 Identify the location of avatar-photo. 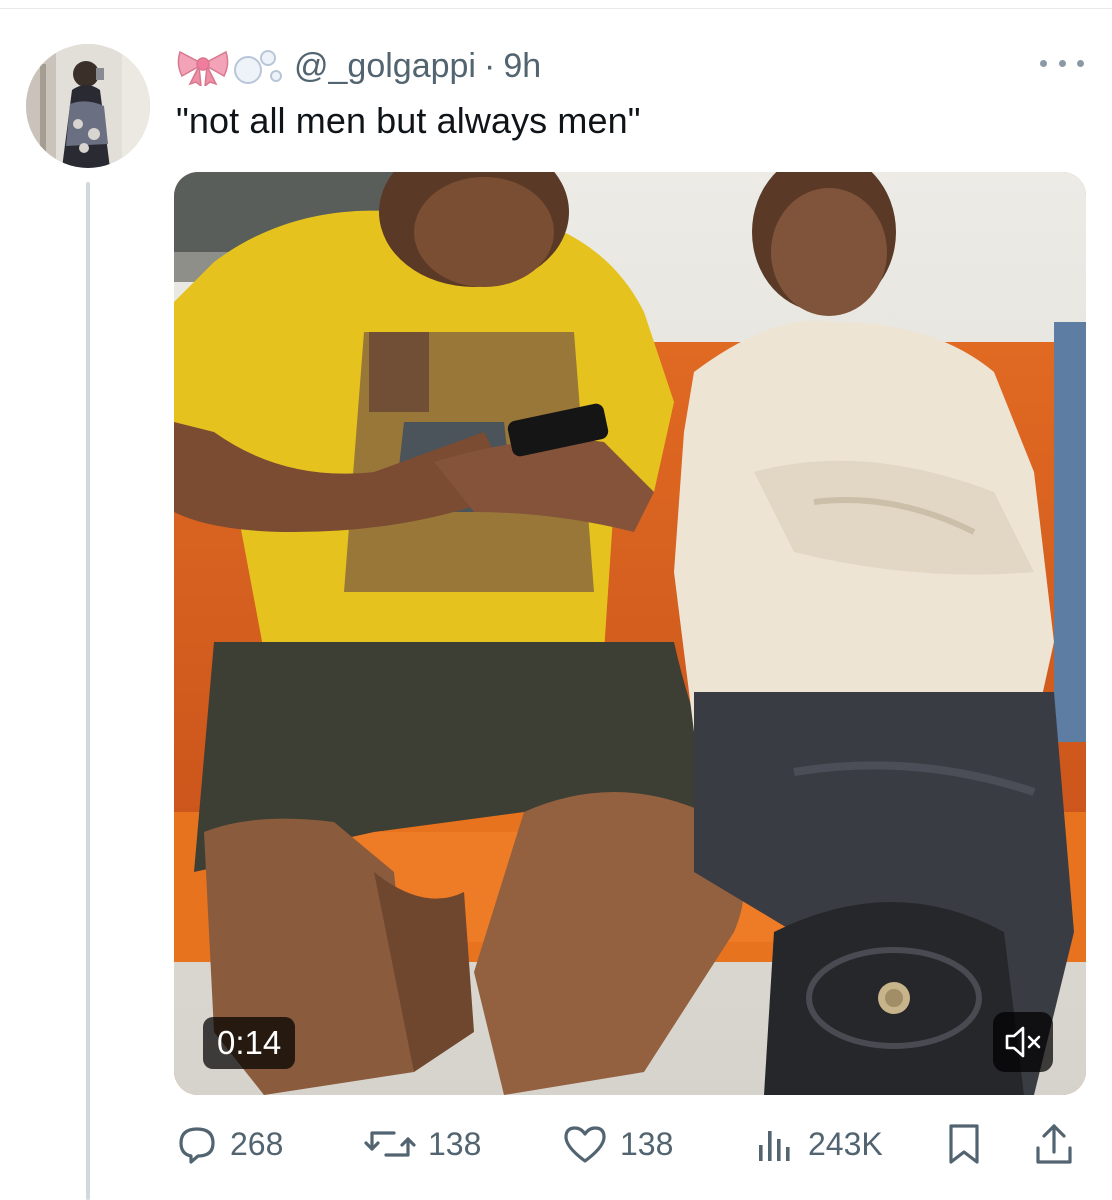
(88, 106).